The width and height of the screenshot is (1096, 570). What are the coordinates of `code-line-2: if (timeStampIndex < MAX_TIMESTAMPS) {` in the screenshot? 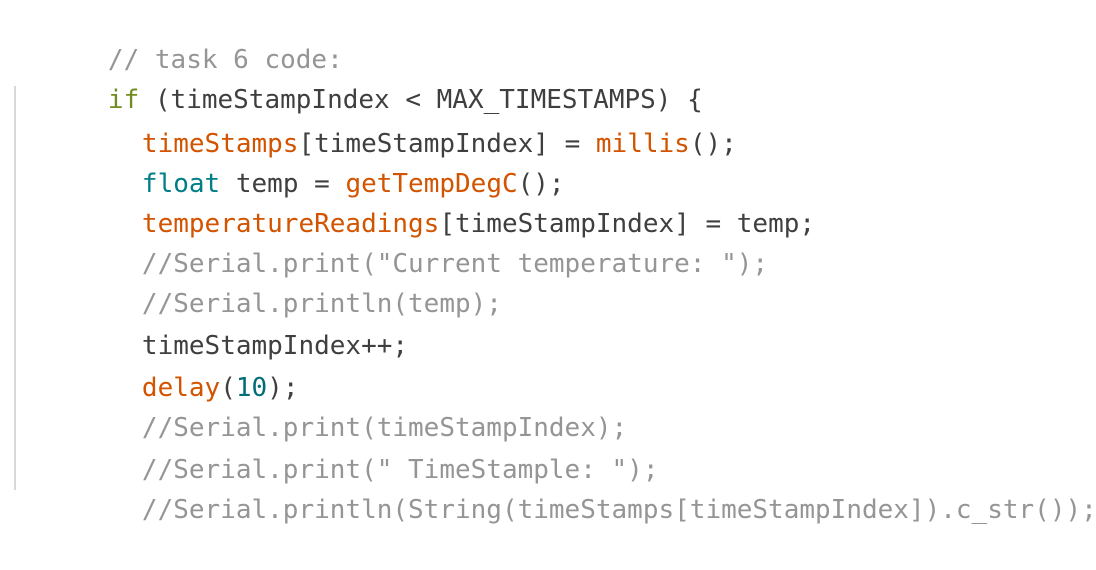 It's located at (358, 77).